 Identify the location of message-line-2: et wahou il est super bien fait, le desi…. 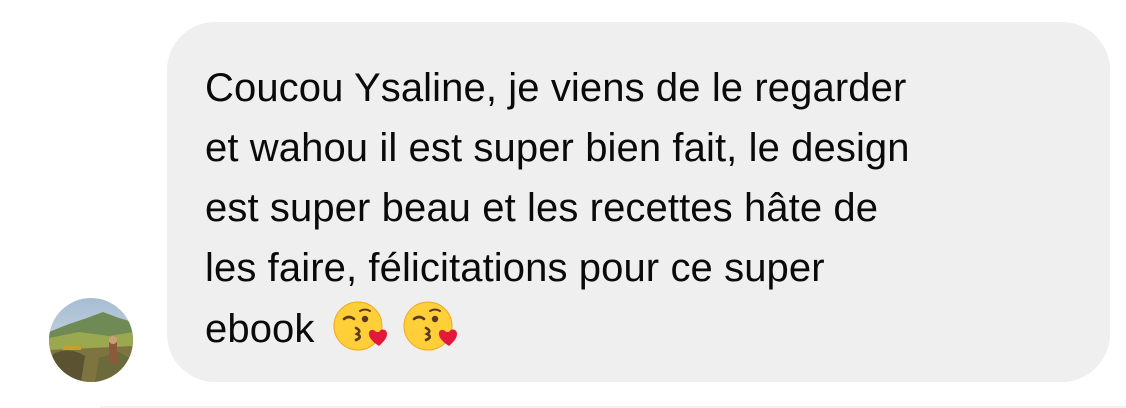
(557, 148).